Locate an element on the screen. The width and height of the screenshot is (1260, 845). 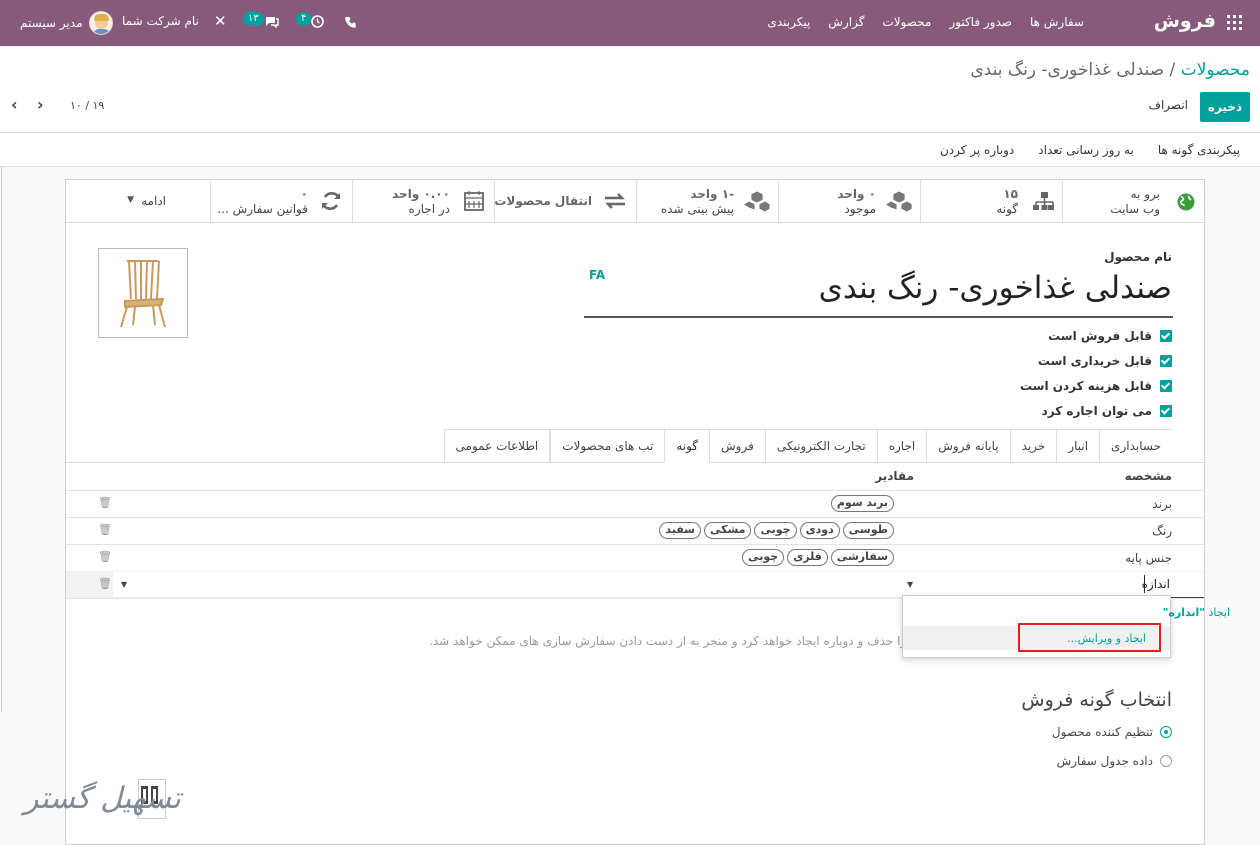
smart-button-line2: در اجاره is located at coordinates (429, 209).